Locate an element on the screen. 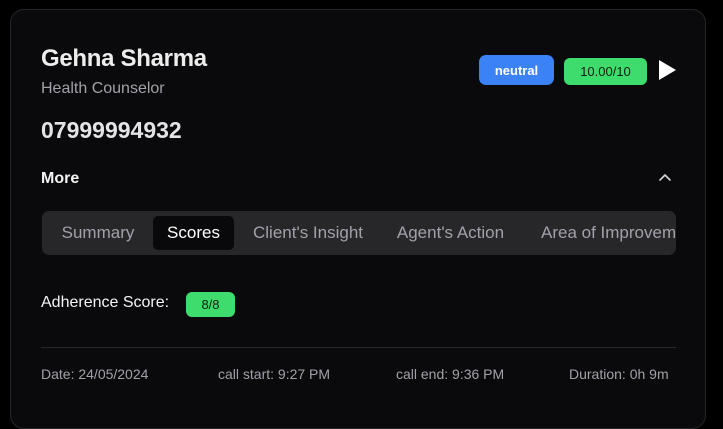 The image size is (723, 429). agent-role: Health Counselor is located at coordinates (103, 88).